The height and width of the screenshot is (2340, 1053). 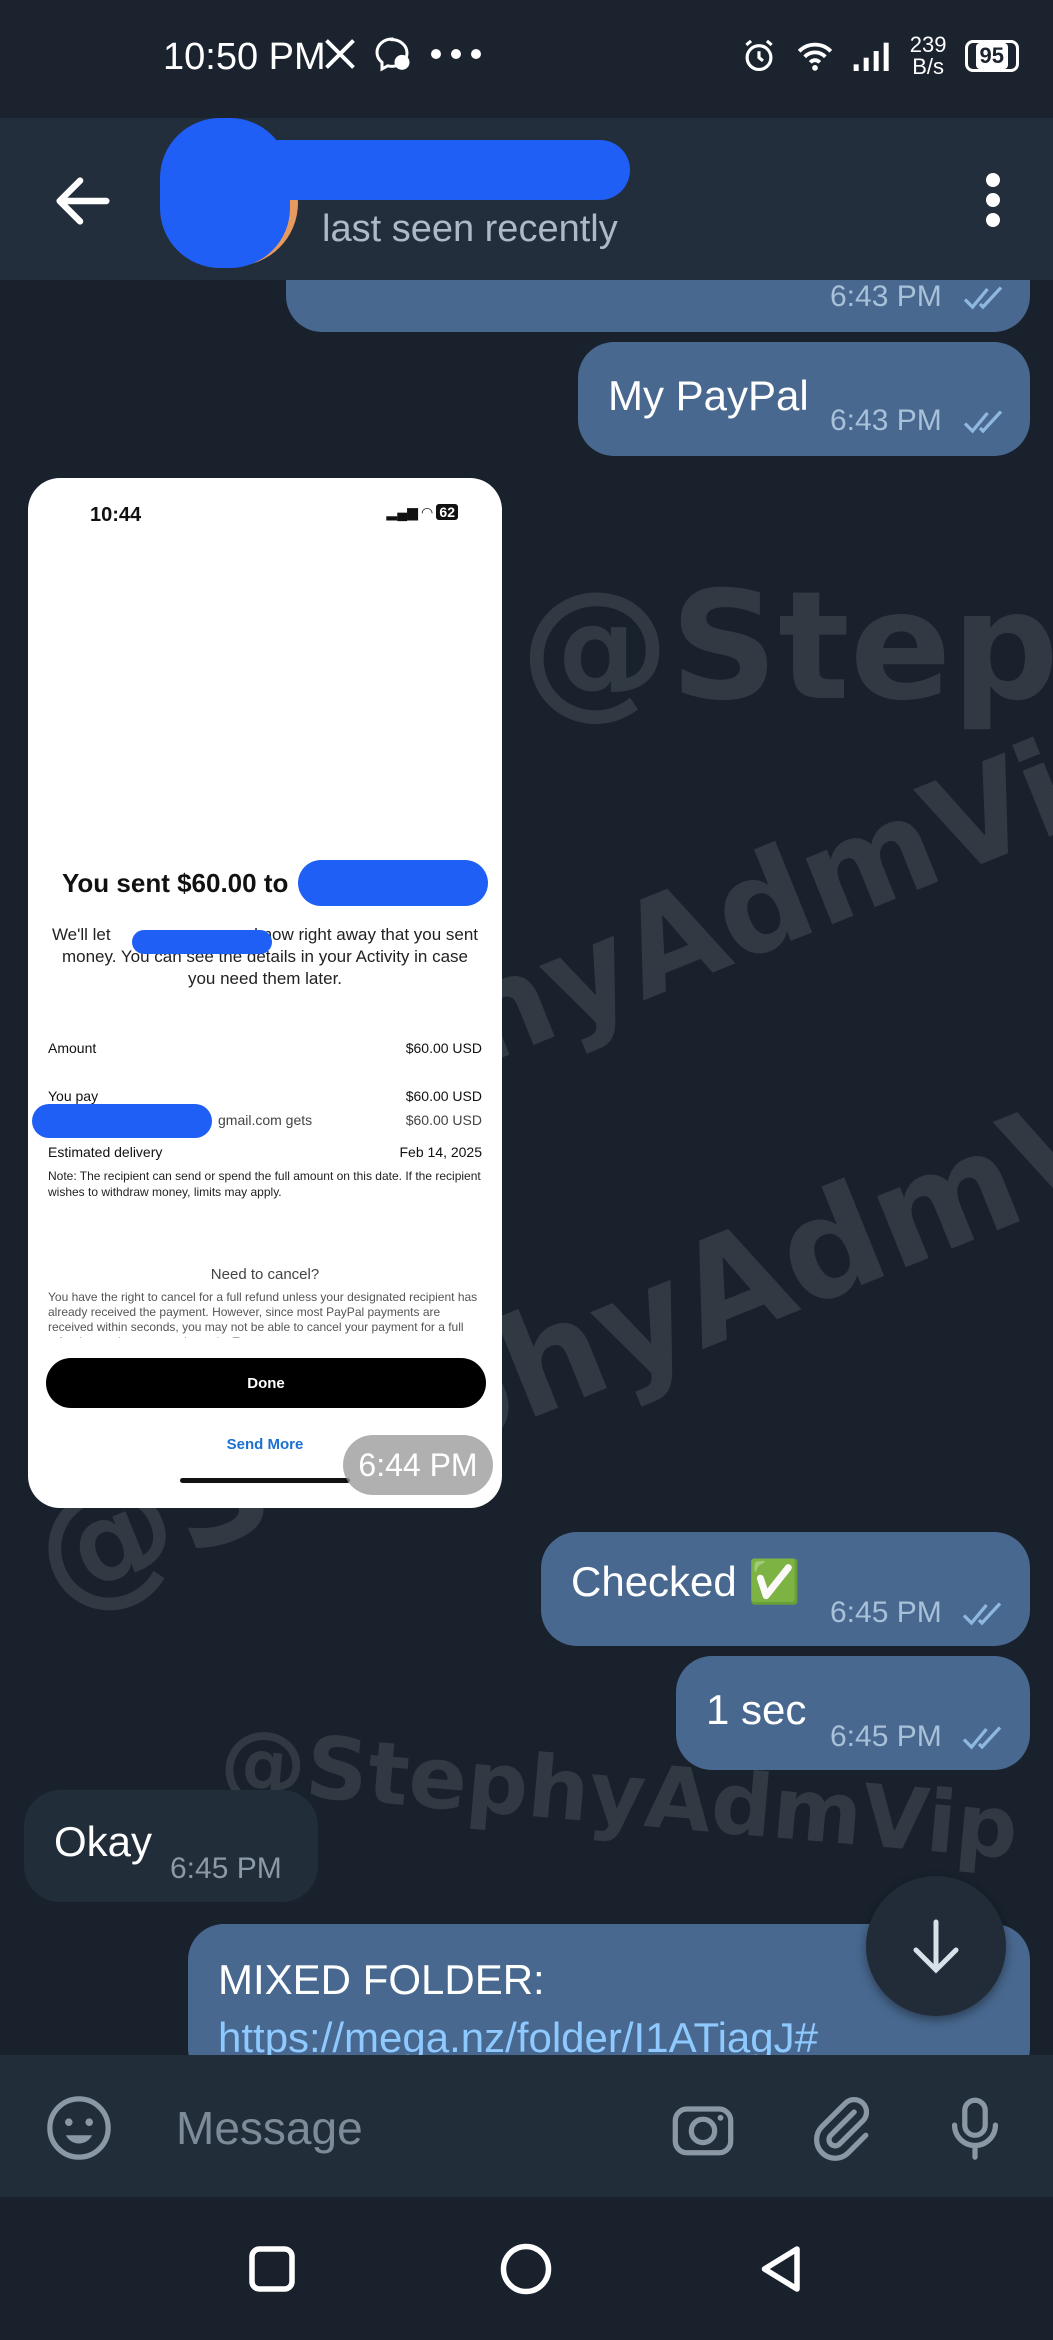 What do you see at coordinates (814, 56) in the screenshot?
I see `wifi-icon` at bounding box center [814, 56].